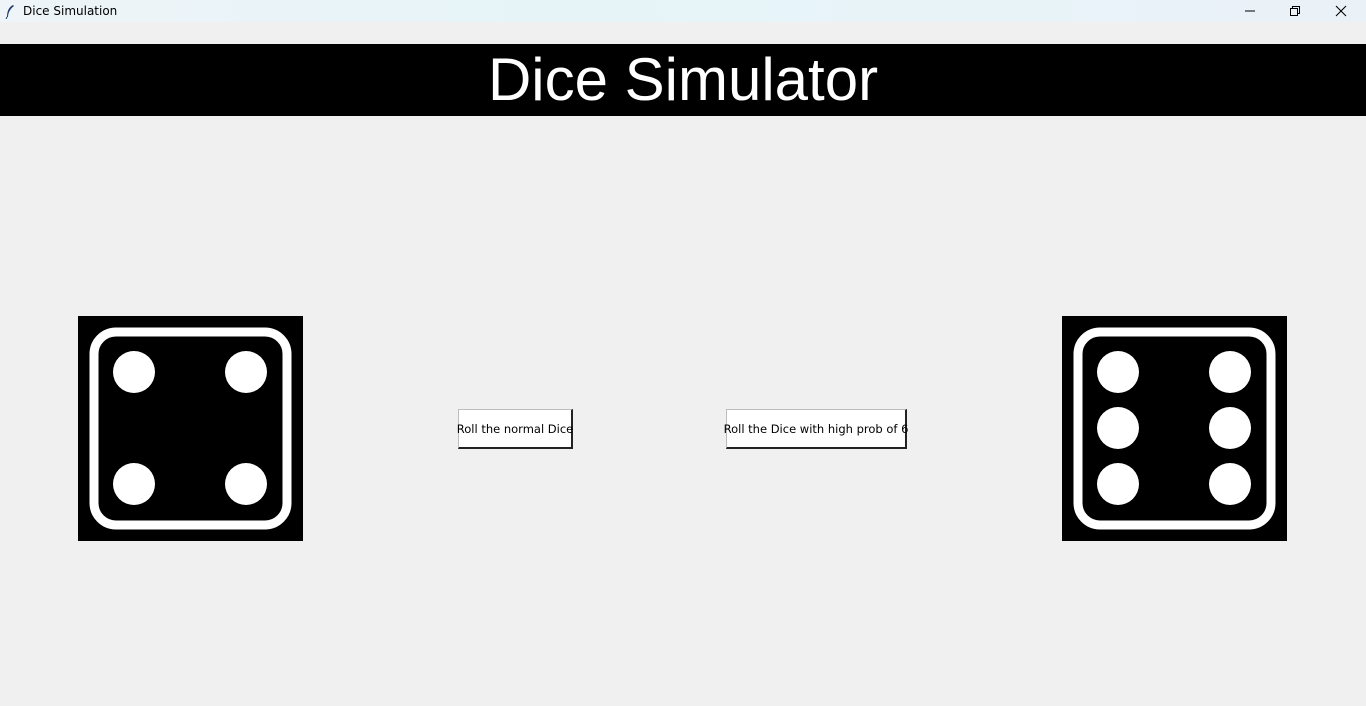 The width and height of the screenshot is (1366, 706). What do you see at coordinates (683, 11) in the screenshot?
I see `window-titlebar: Dice Simulation` at bounding box center [683, 11].